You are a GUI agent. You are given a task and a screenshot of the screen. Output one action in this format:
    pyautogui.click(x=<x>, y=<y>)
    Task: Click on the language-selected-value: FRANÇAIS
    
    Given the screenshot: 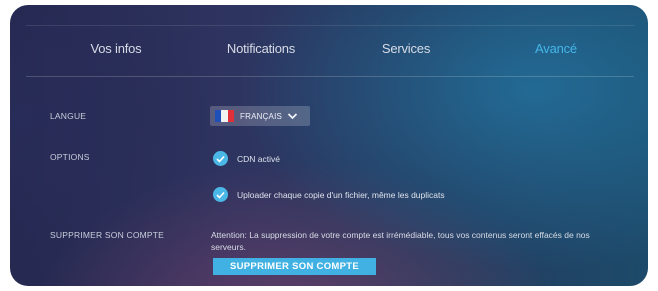 What is the action you would take?
    pyautogui.click(x=261, y=116)
    